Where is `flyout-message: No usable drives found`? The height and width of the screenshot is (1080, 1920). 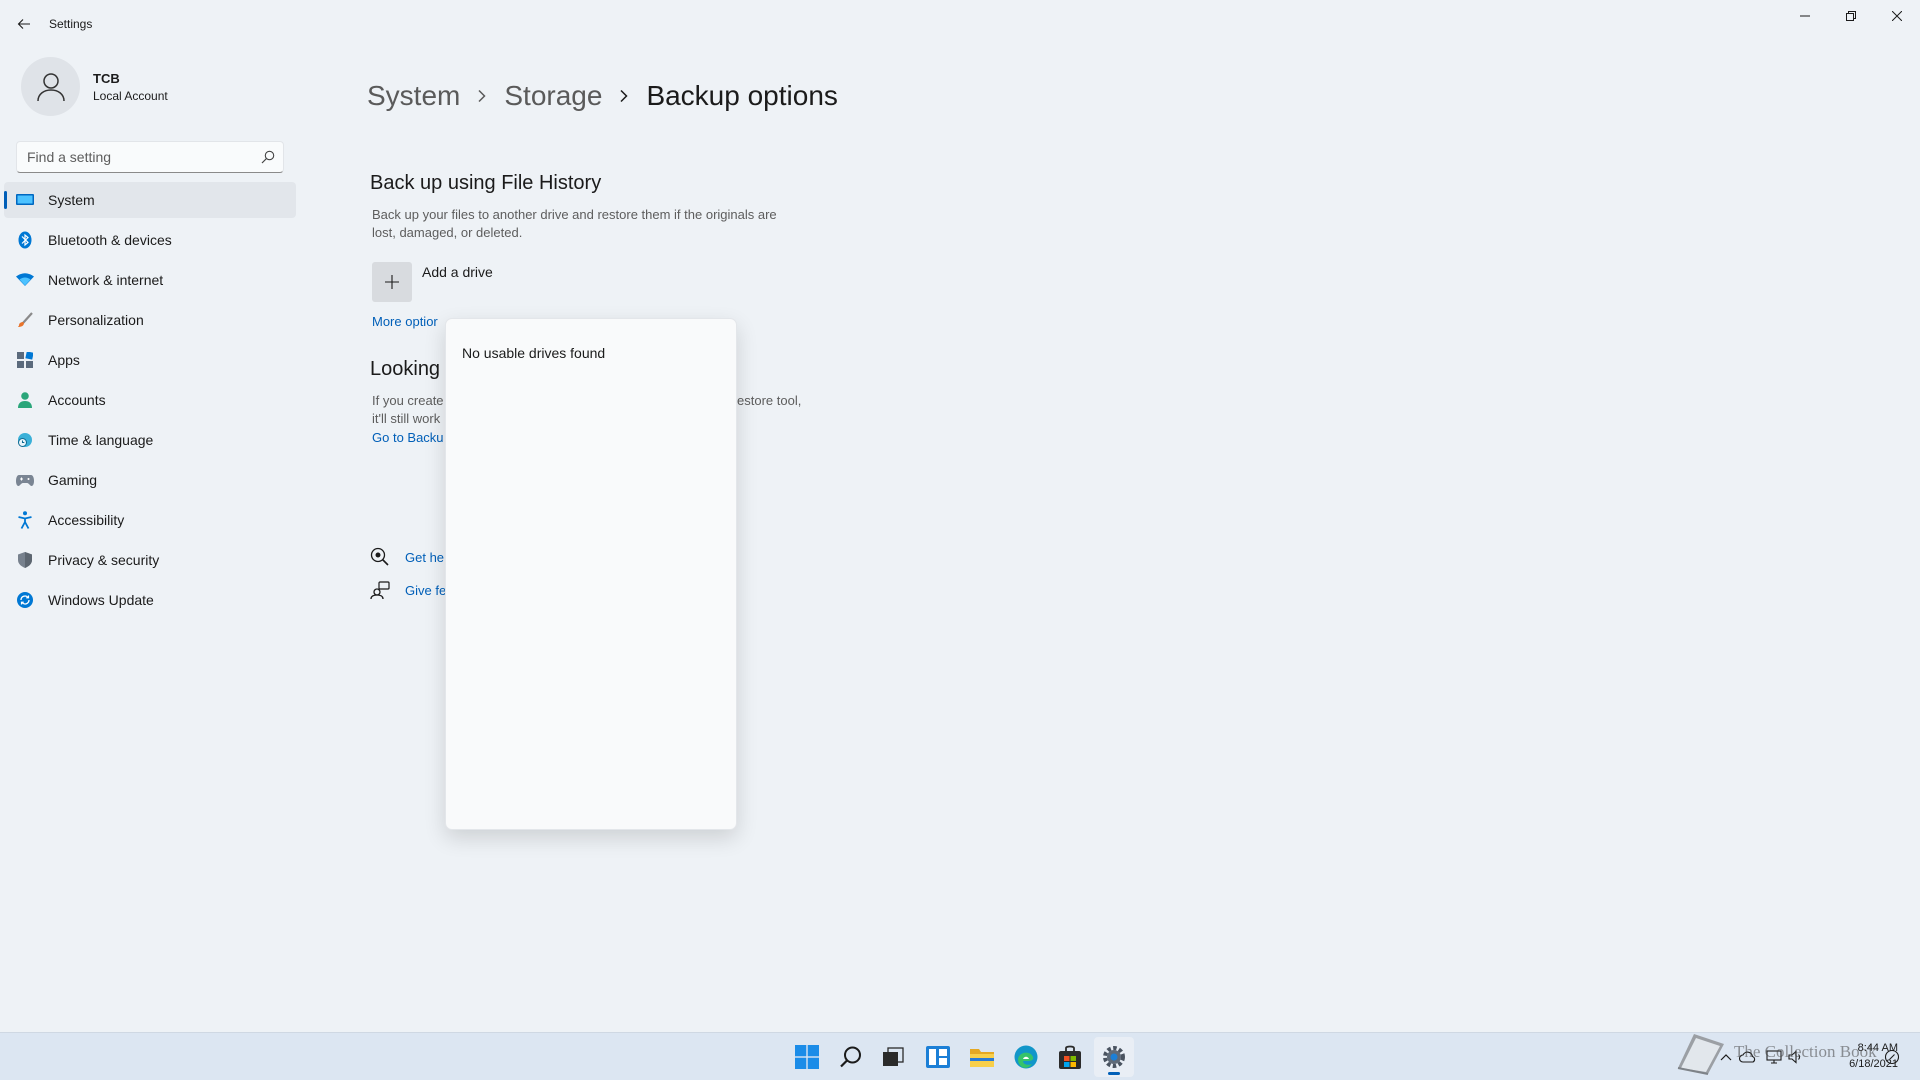
flyout-message: No usable drives found is located at coordinates (534, 353).